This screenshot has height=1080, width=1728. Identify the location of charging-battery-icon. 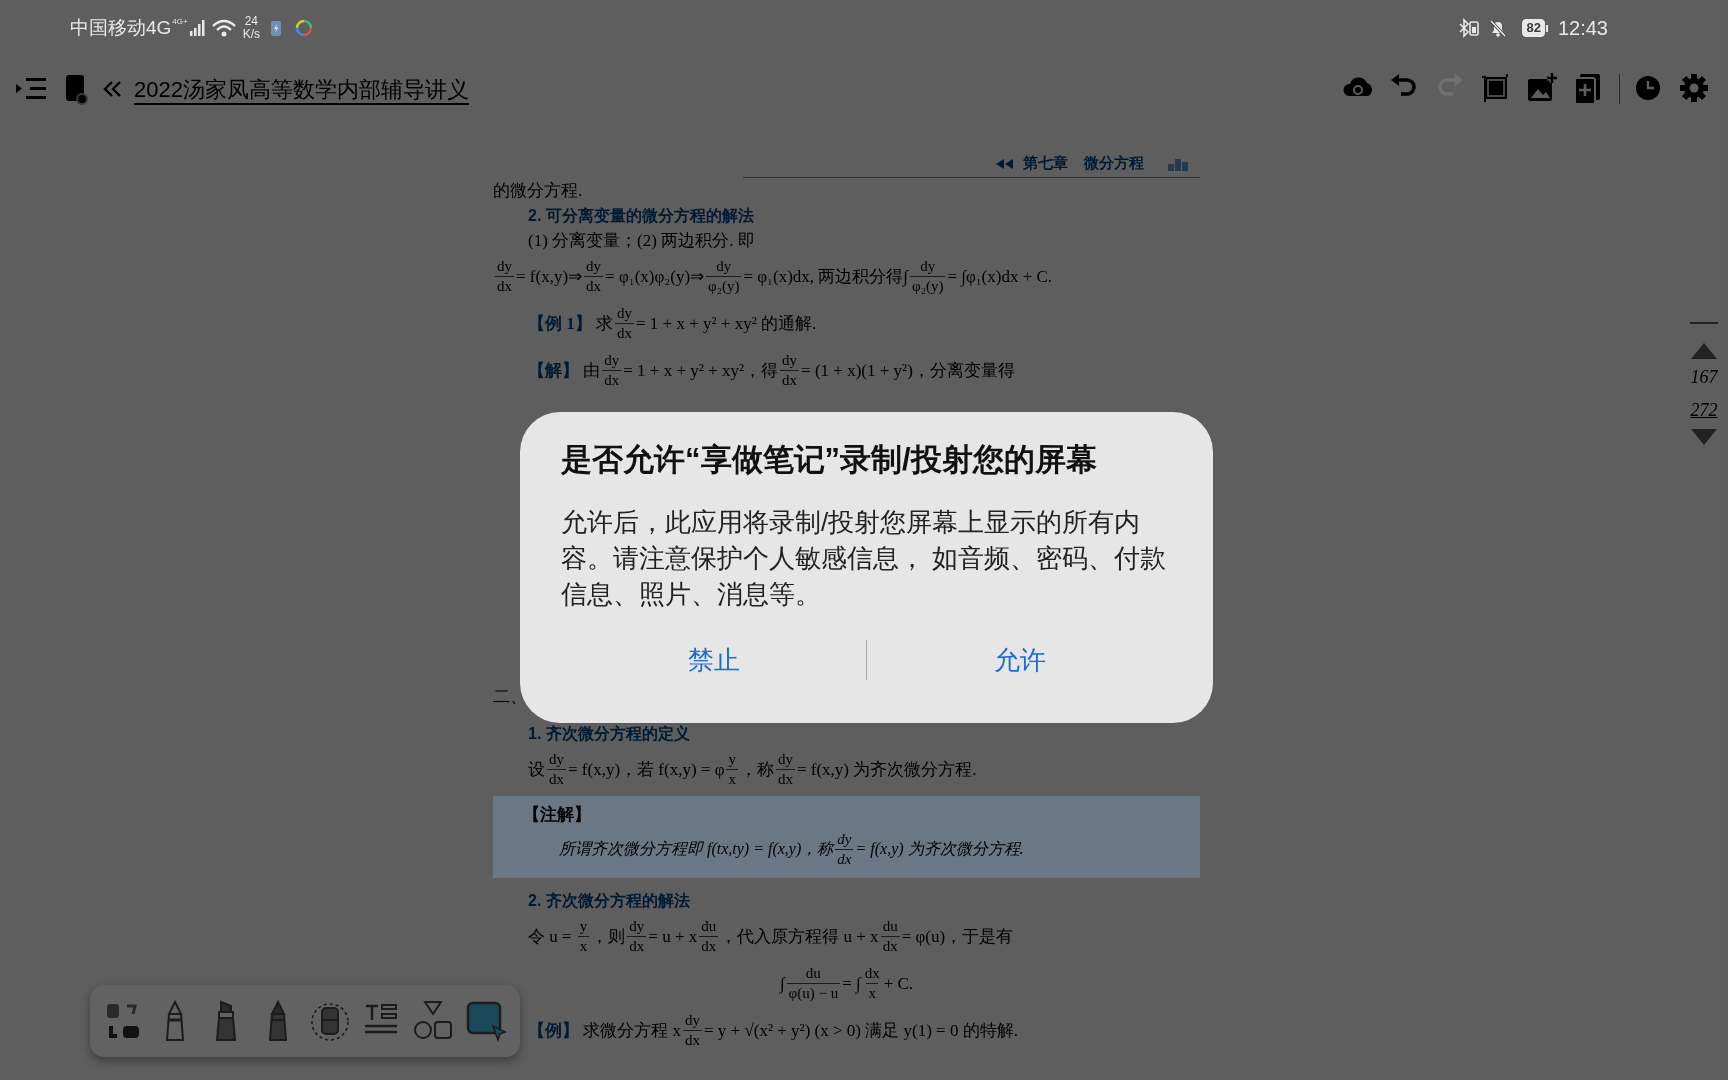
(276, 28).